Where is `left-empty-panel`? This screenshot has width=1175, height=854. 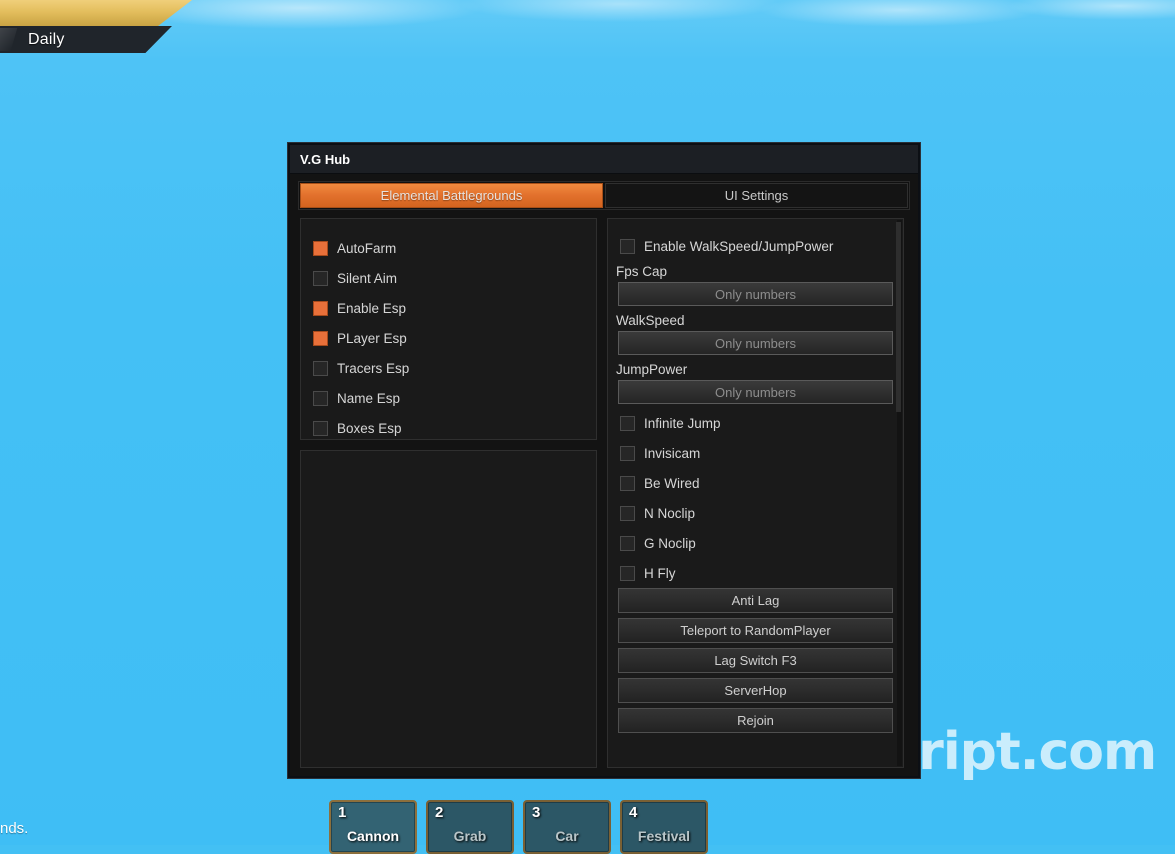 left-empty-panel is located at coordinates (448, 609).